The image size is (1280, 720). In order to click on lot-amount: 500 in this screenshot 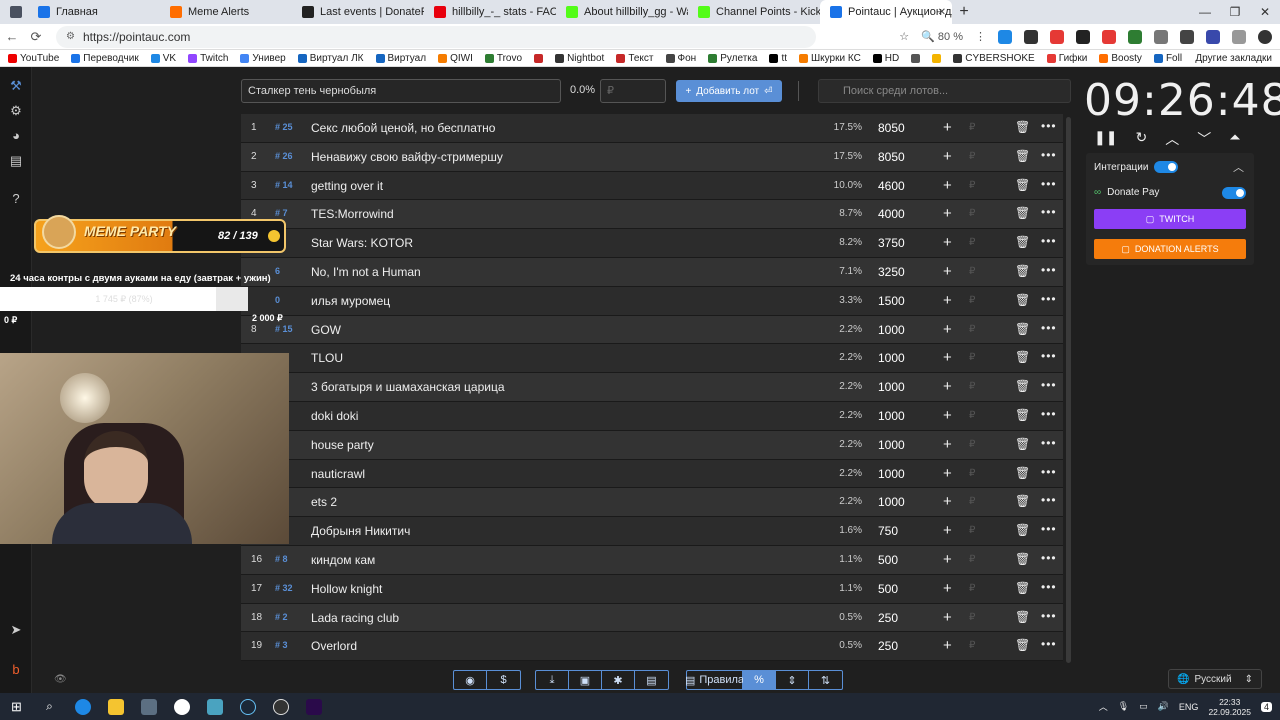, I will do `click(888, 589)`.